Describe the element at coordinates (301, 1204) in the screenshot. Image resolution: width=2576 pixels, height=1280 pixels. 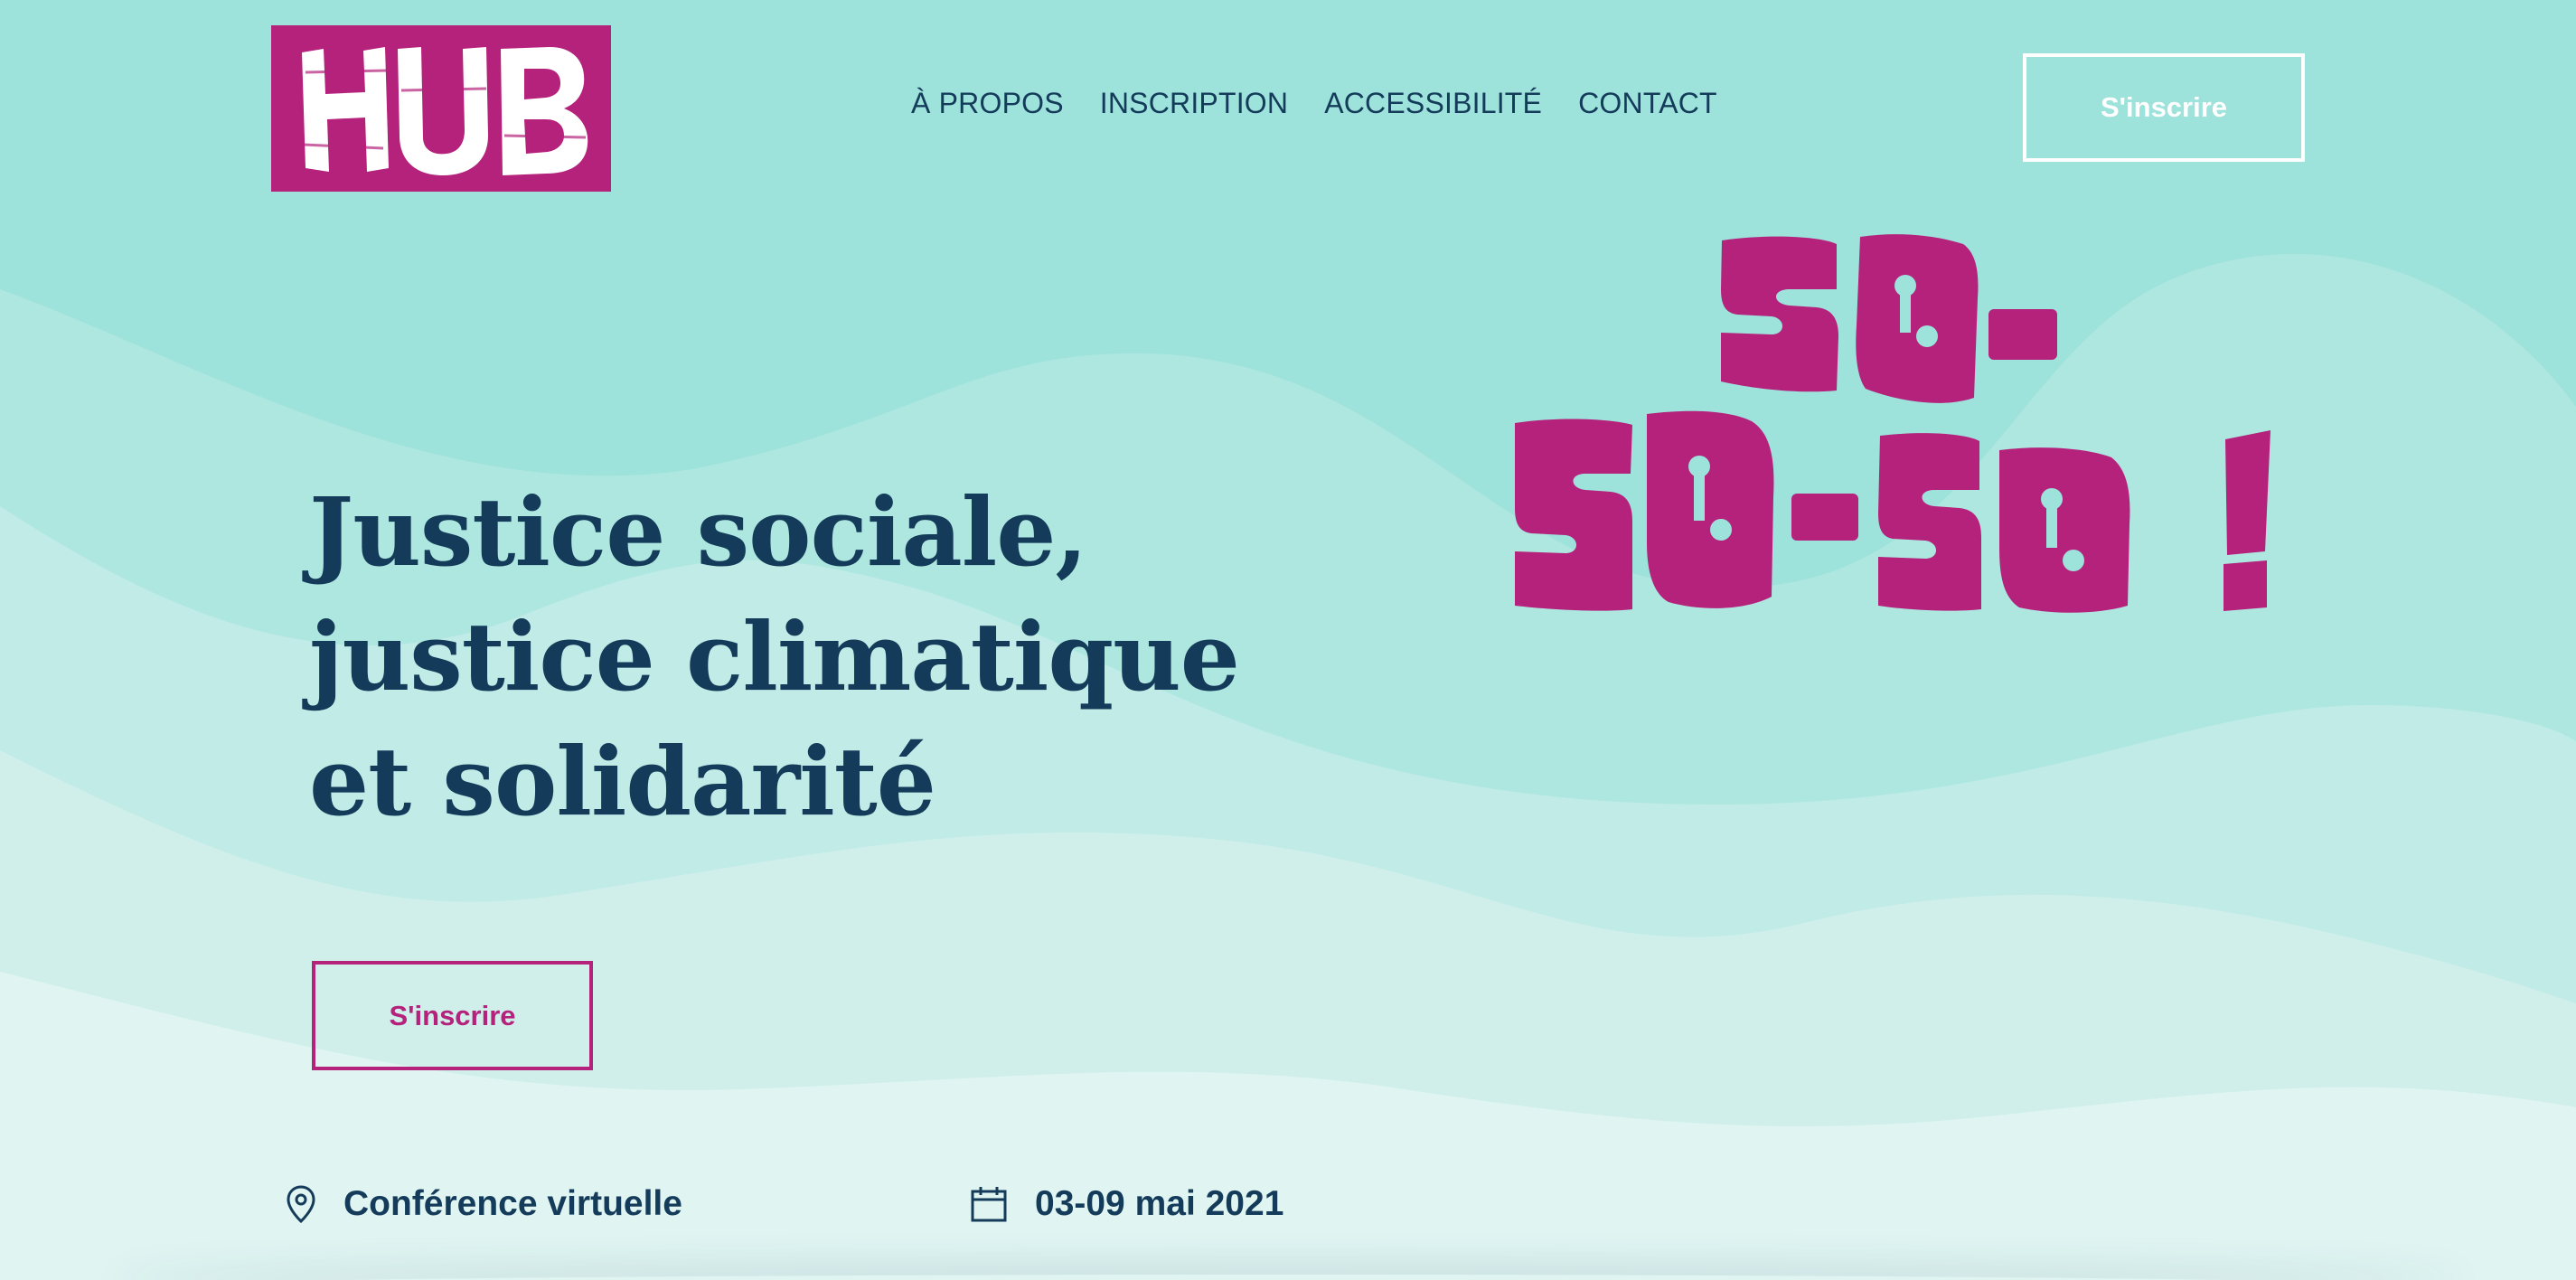
I see `map-pin-icon` at that location.